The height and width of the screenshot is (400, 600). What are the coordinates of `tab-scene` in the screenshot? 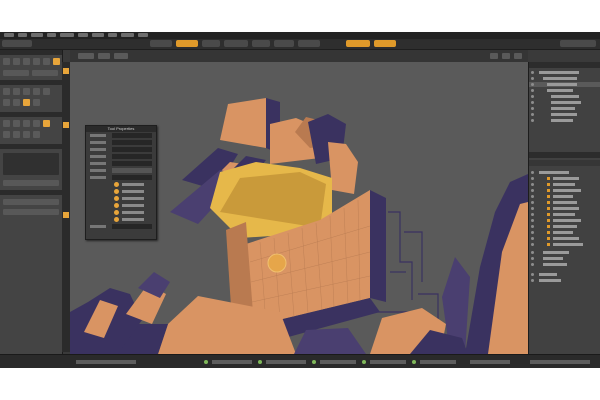 It's located at (17, 43).